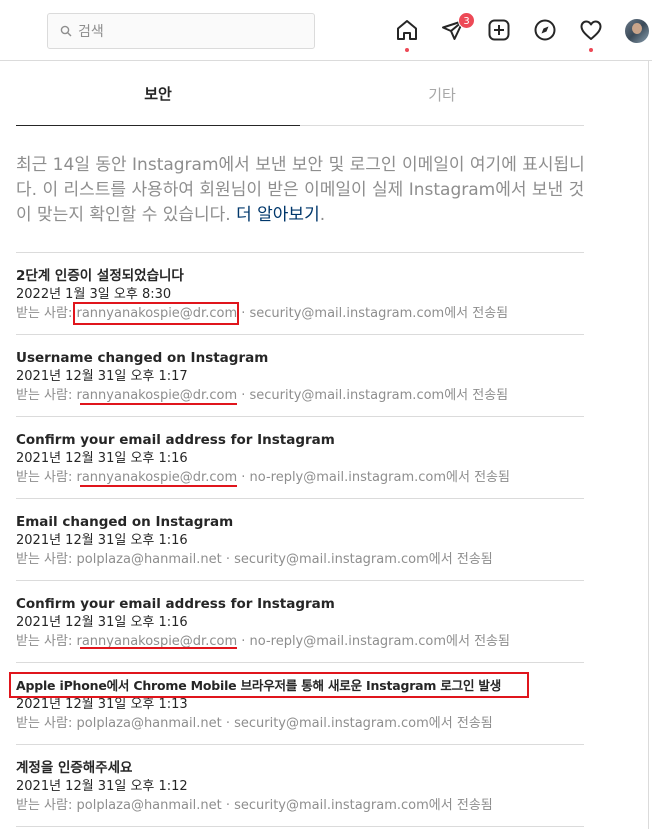  I want to click on search-placeholder: 검색, so click(91, 32).